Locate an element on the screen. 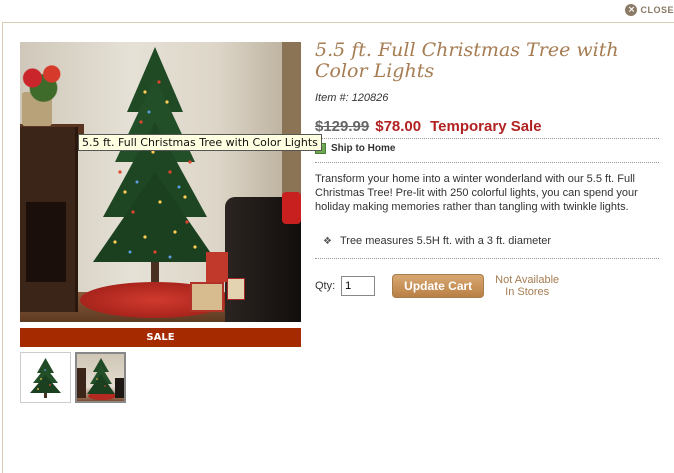  thumbnail-room is located at coordinates (100, 377).